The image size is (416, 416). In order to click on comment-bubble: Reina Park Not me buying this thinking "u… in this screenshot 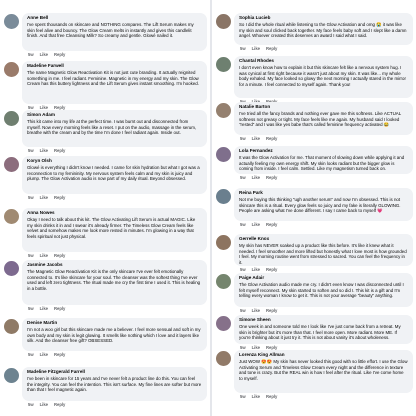, I will do `click(323, 204)`.